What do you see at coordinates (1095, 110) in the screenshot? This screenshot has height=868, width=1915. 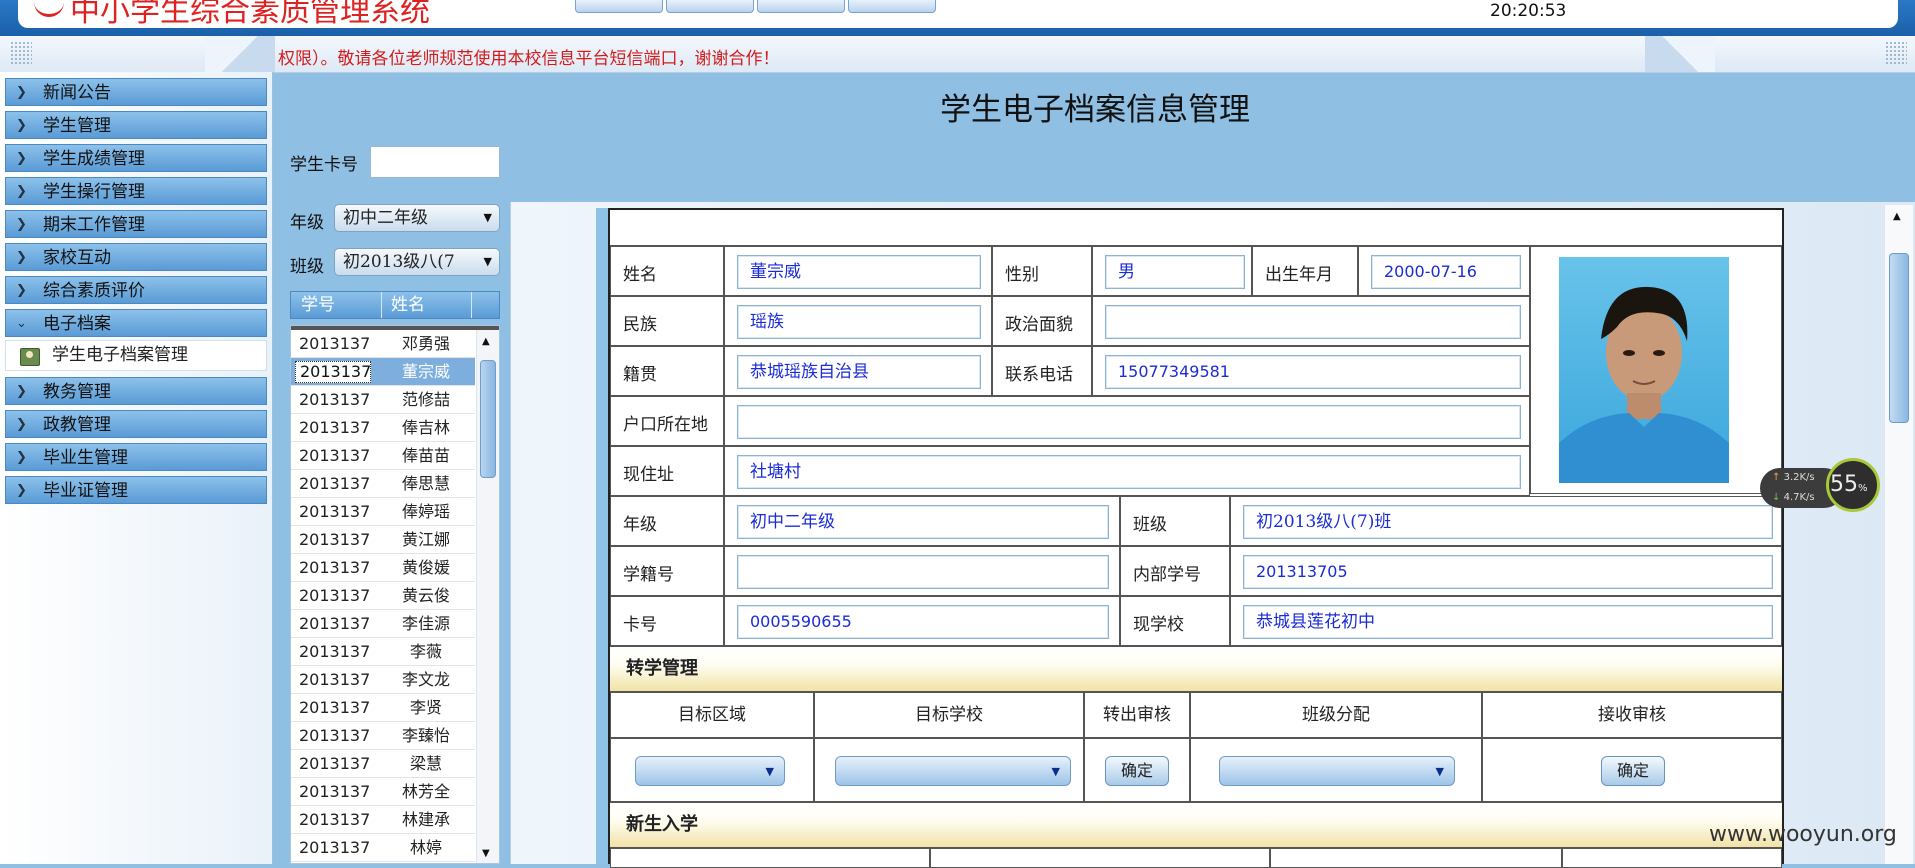 I see `page-title: 学生电子档案信息管理` at bounding box center [1095, 110].